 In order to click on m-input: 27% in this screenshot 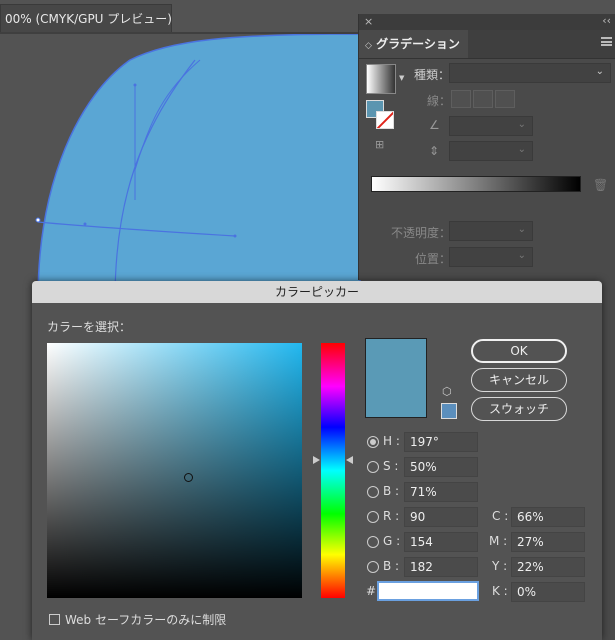, I will do `click(548, 542)`.